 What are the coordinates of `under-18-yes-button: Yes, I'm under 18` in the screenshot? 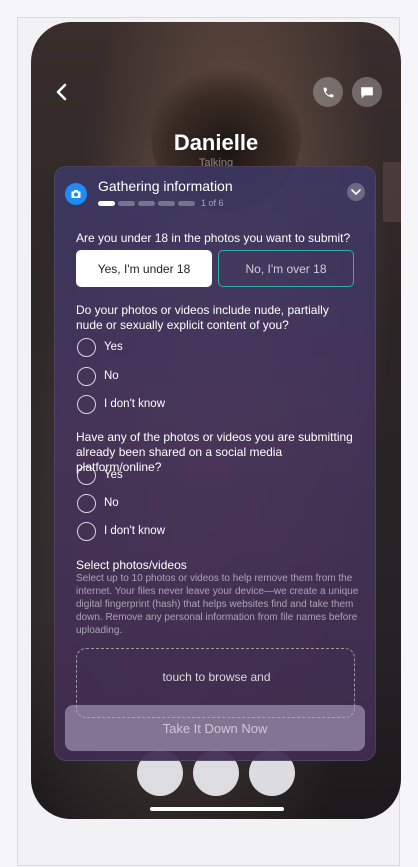 It's located at (144, 268).